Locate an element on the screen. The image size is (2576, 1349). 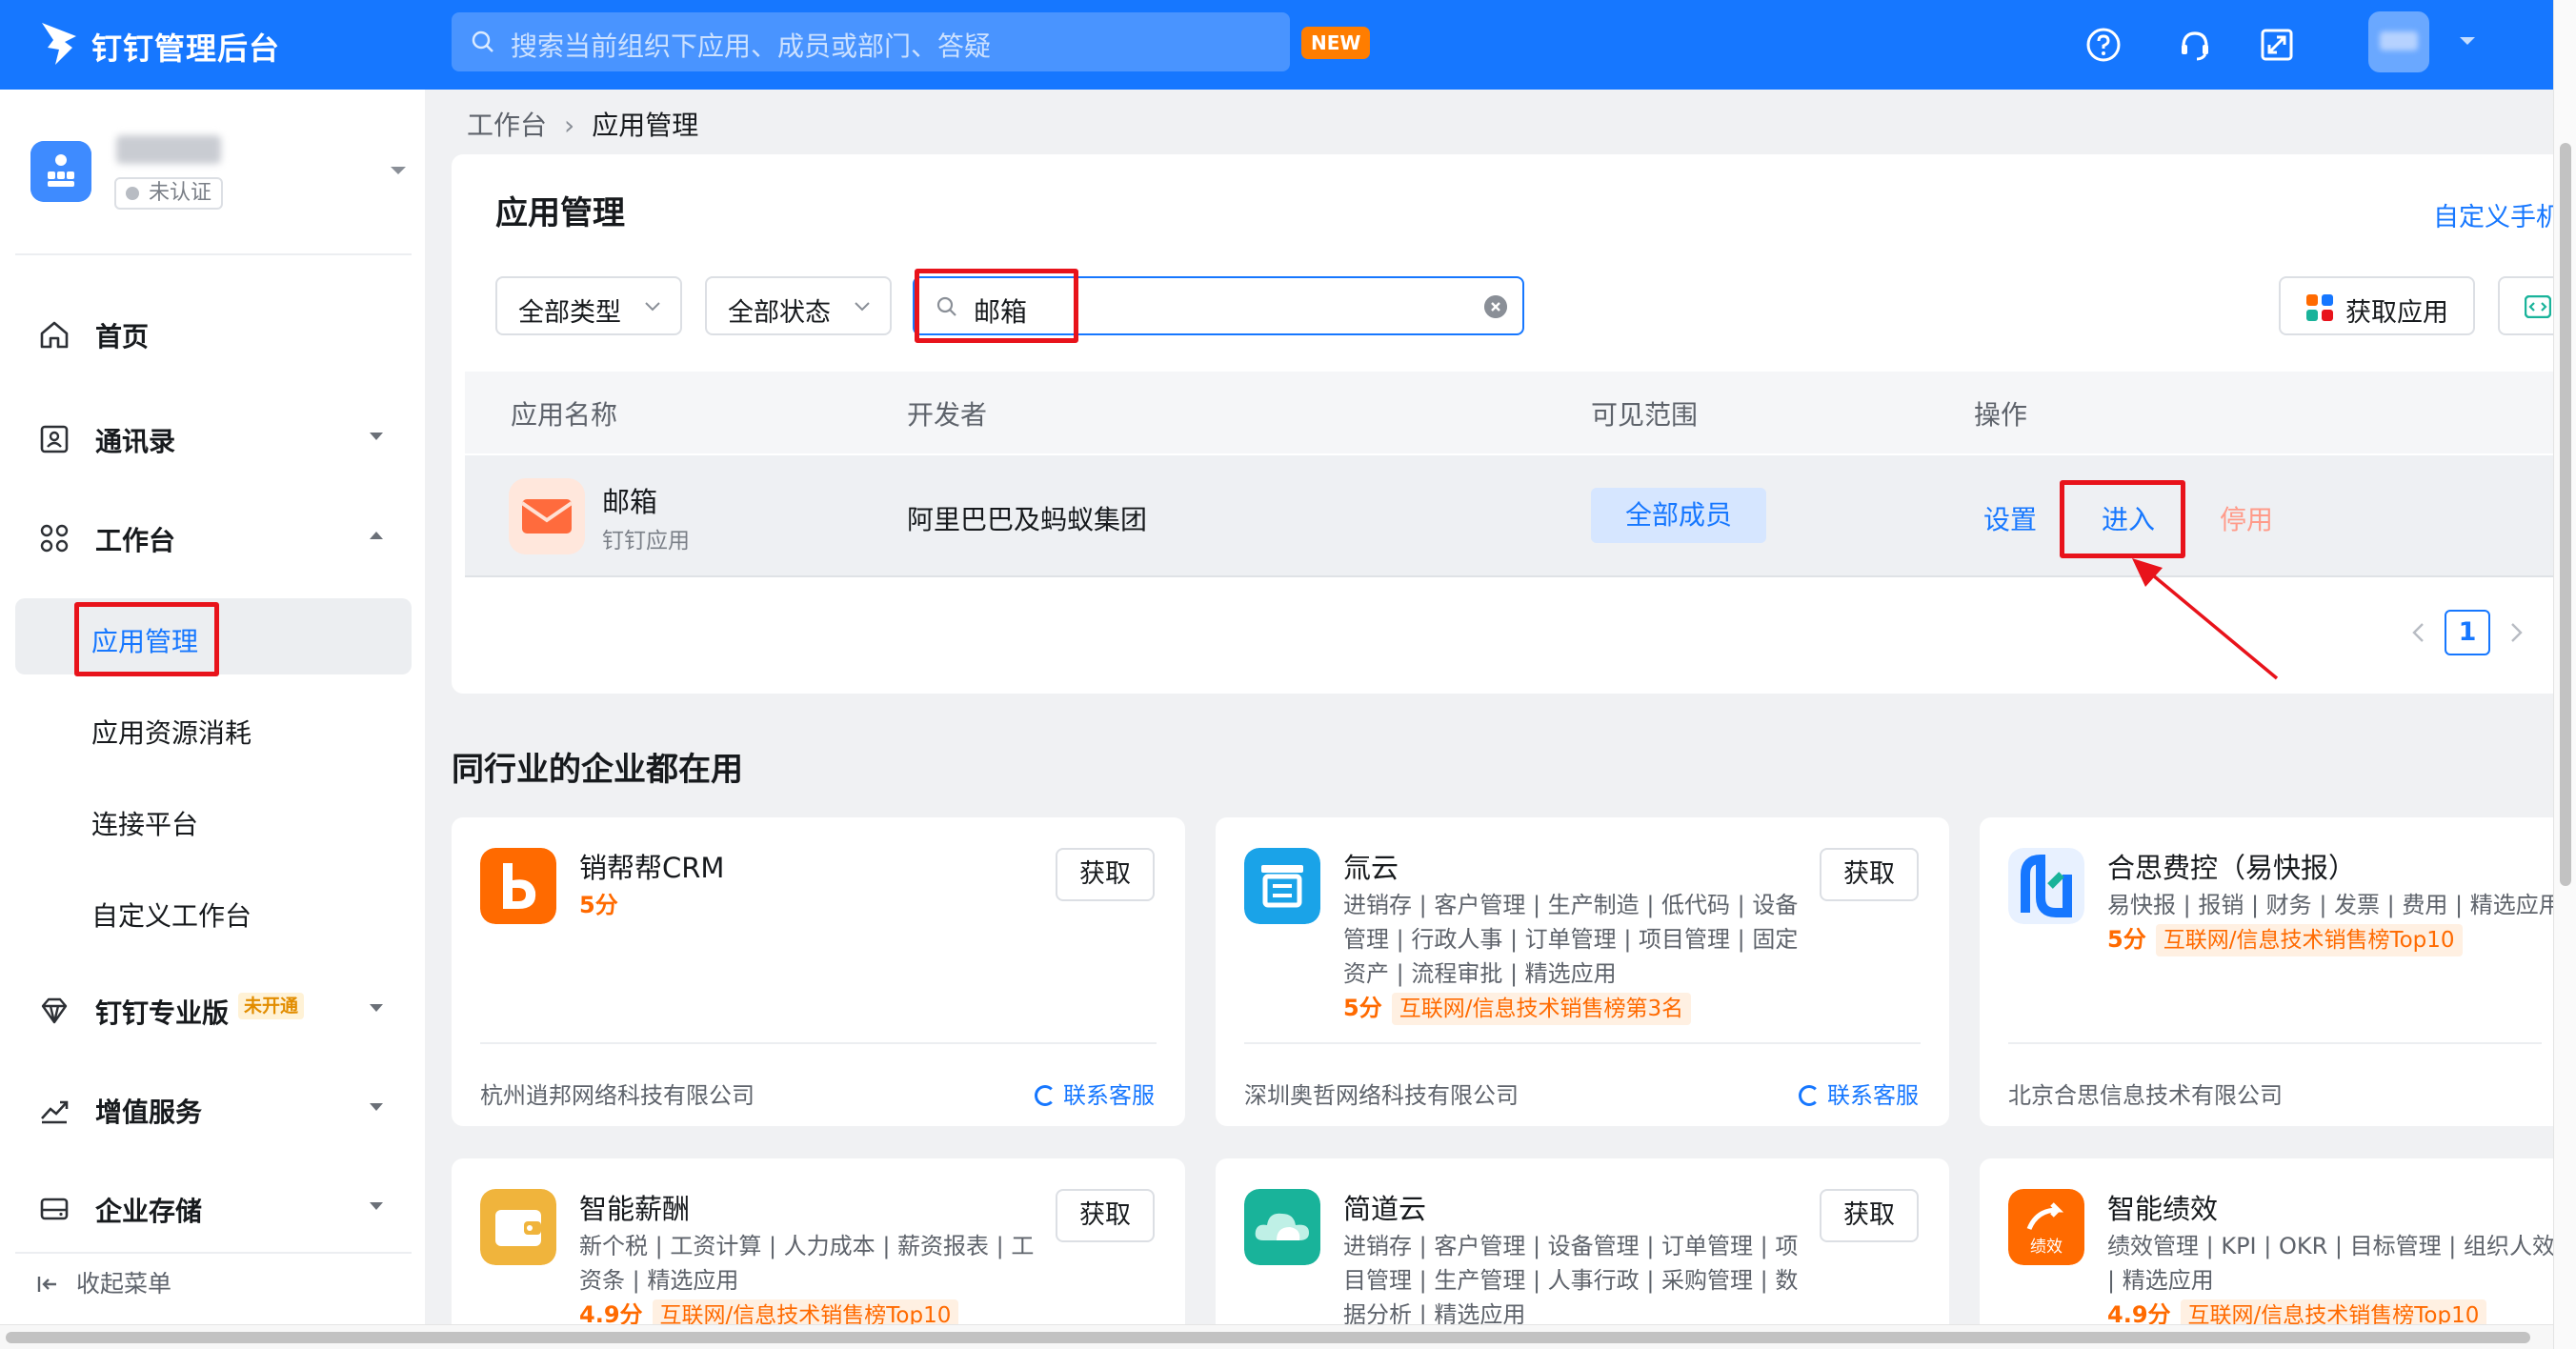
settings-link: 设置 is located at coordinates (2010, 518).